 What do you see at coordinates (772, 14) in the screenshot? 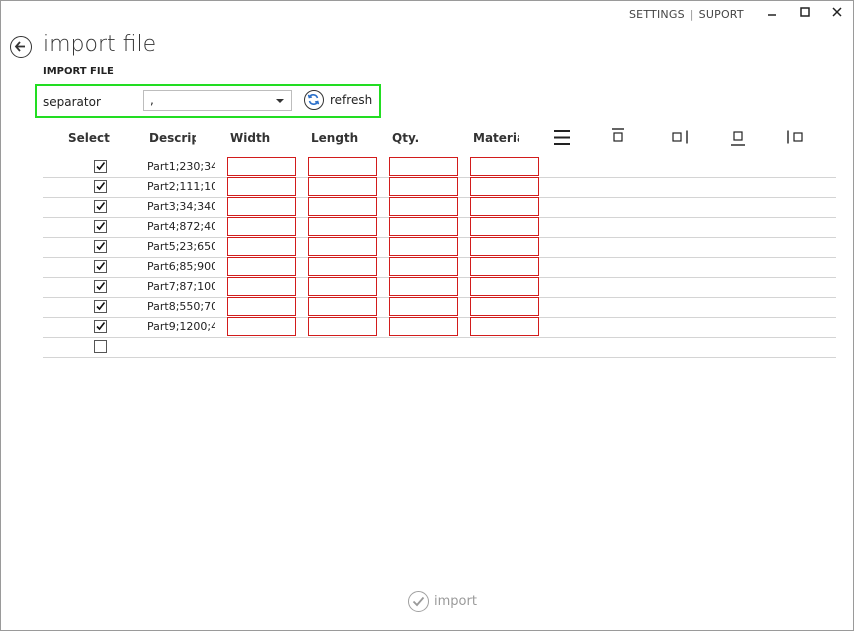
I see `minimize-button` at bounding box center [772, 14].